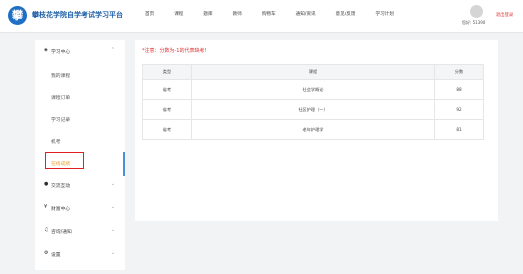 Image resolution: width=523 pixels, height=274 pixels. Describe the element at coordinates (459, 72) in the screenshot. I see `column-header-score: 分数` at that location.